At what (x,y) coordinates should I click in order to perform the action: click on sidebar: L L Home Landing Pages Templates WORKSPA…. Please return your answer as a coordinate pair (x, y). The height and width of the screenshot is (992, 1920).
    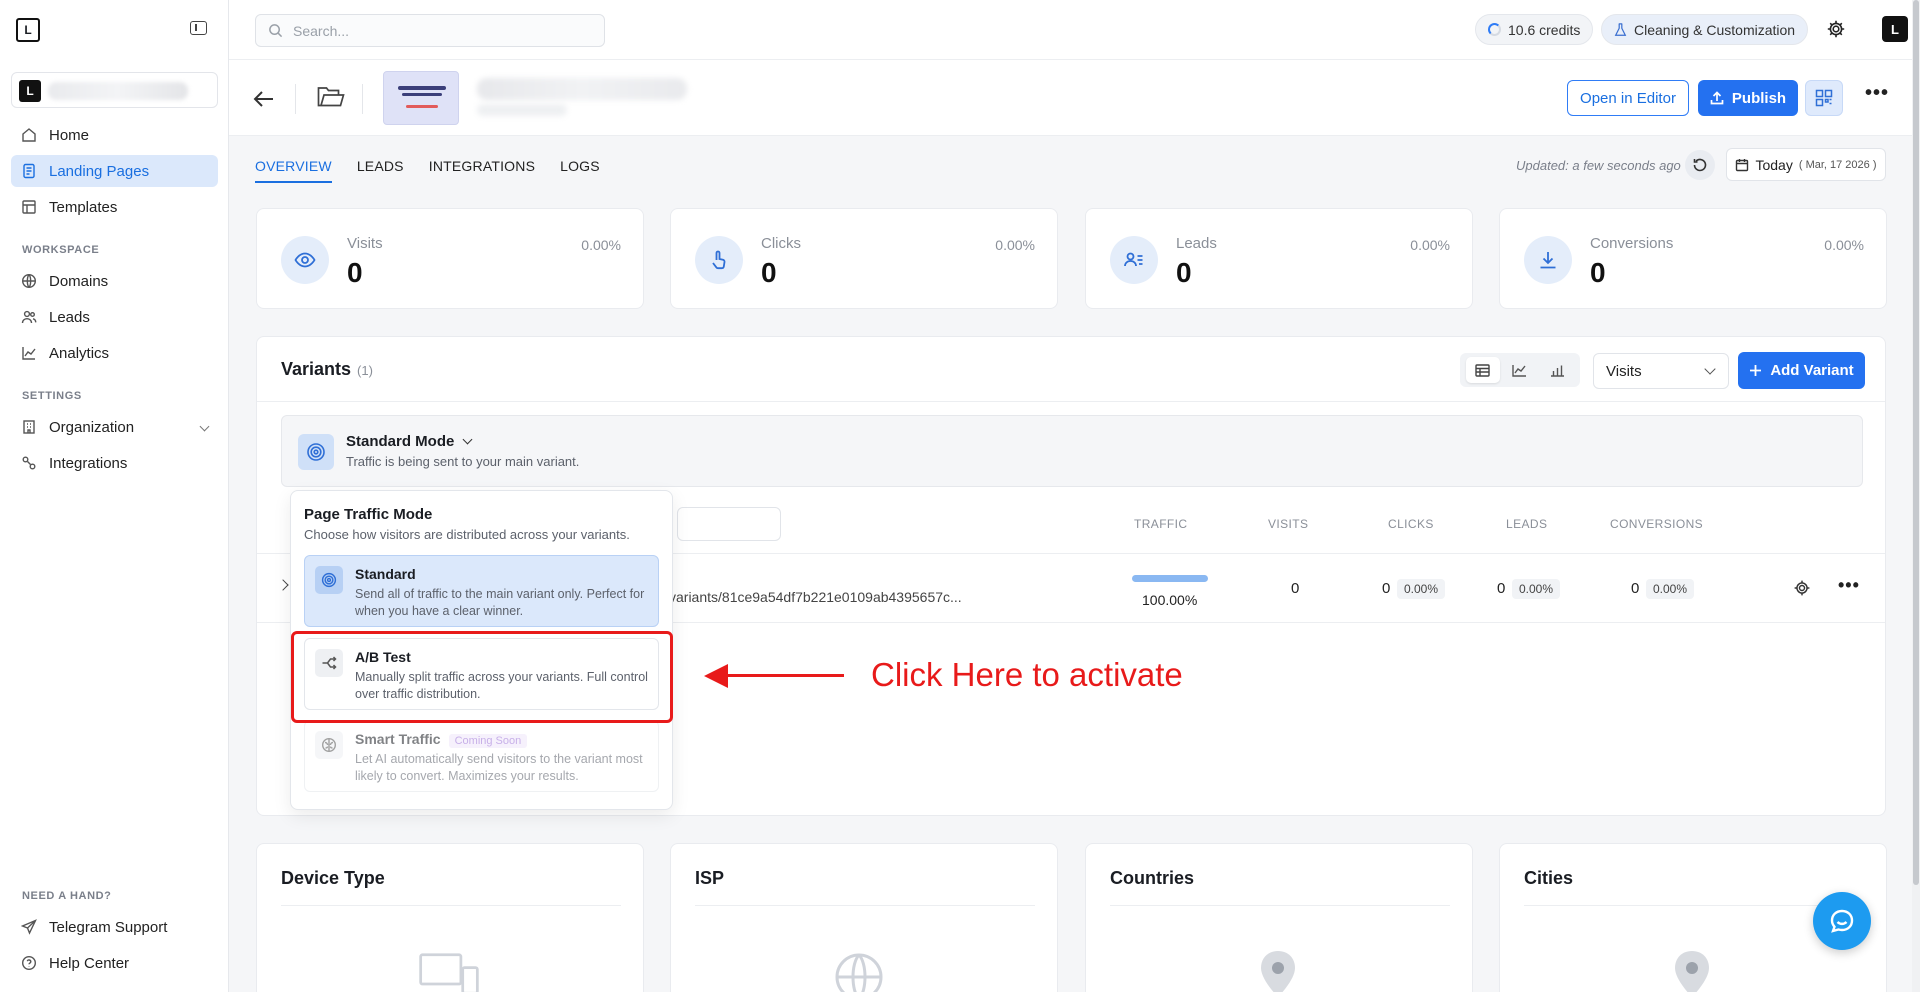
    Looking at the image, I should click on (114, 496).